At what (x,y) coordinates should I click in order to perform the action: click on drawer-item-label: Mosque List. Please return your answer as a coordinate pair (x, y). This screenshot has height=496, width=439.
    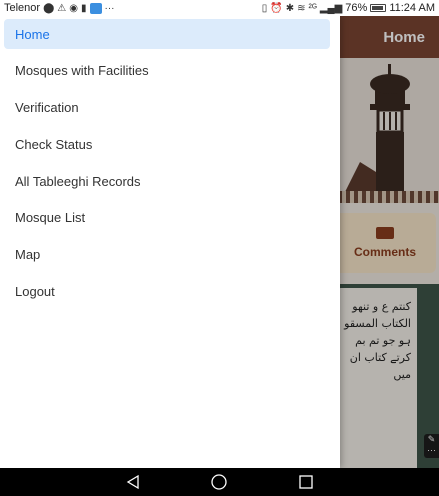
    Looking at the image, I should click on (50, 218).